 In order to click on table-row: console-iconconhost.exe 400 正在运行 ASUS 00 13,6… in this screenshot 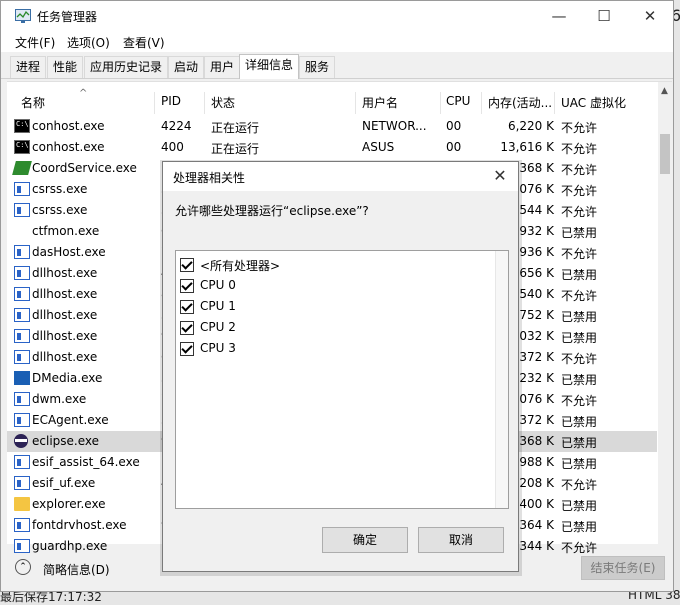, I will do `click(332, 147)`.